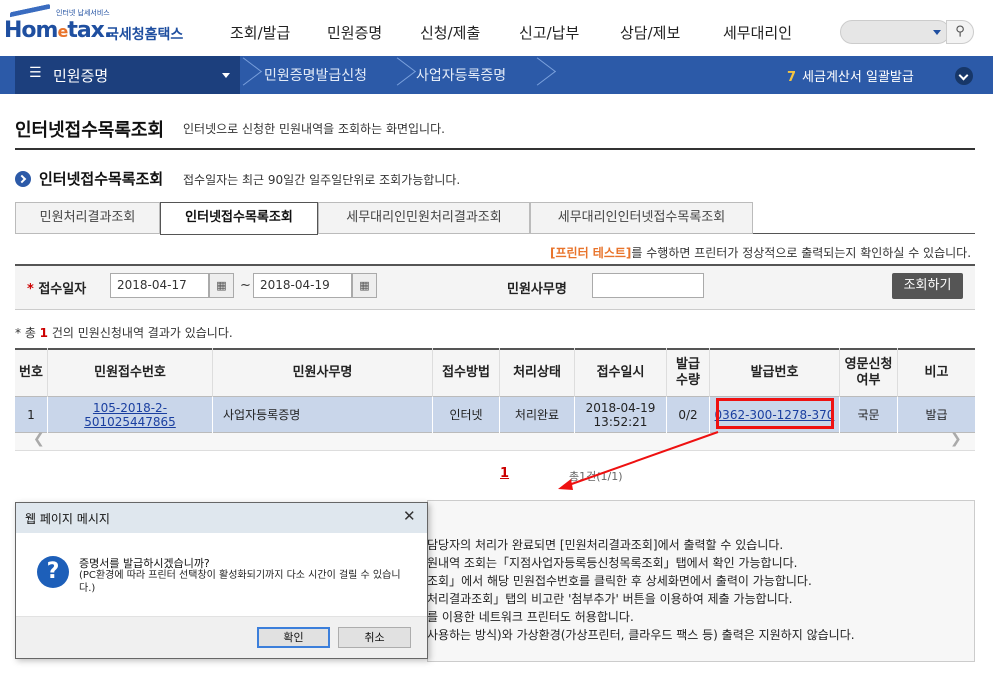 This screenshot has height=691, width=993. What do you see at coordinates (221, 518) in the screenshot?
I see `dialog-title-bar: 웹 페이지 메시지 ✕` at bounding box center [221, 518].